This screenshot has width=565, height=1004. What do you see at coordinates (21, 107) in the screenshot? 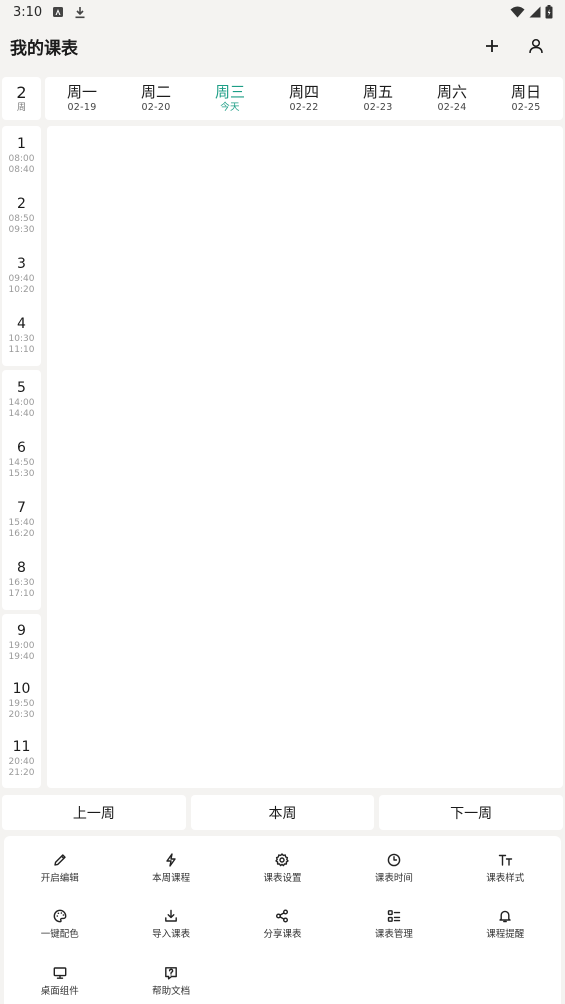
I see `week-unit: 周` at bounding box center [21, 107].